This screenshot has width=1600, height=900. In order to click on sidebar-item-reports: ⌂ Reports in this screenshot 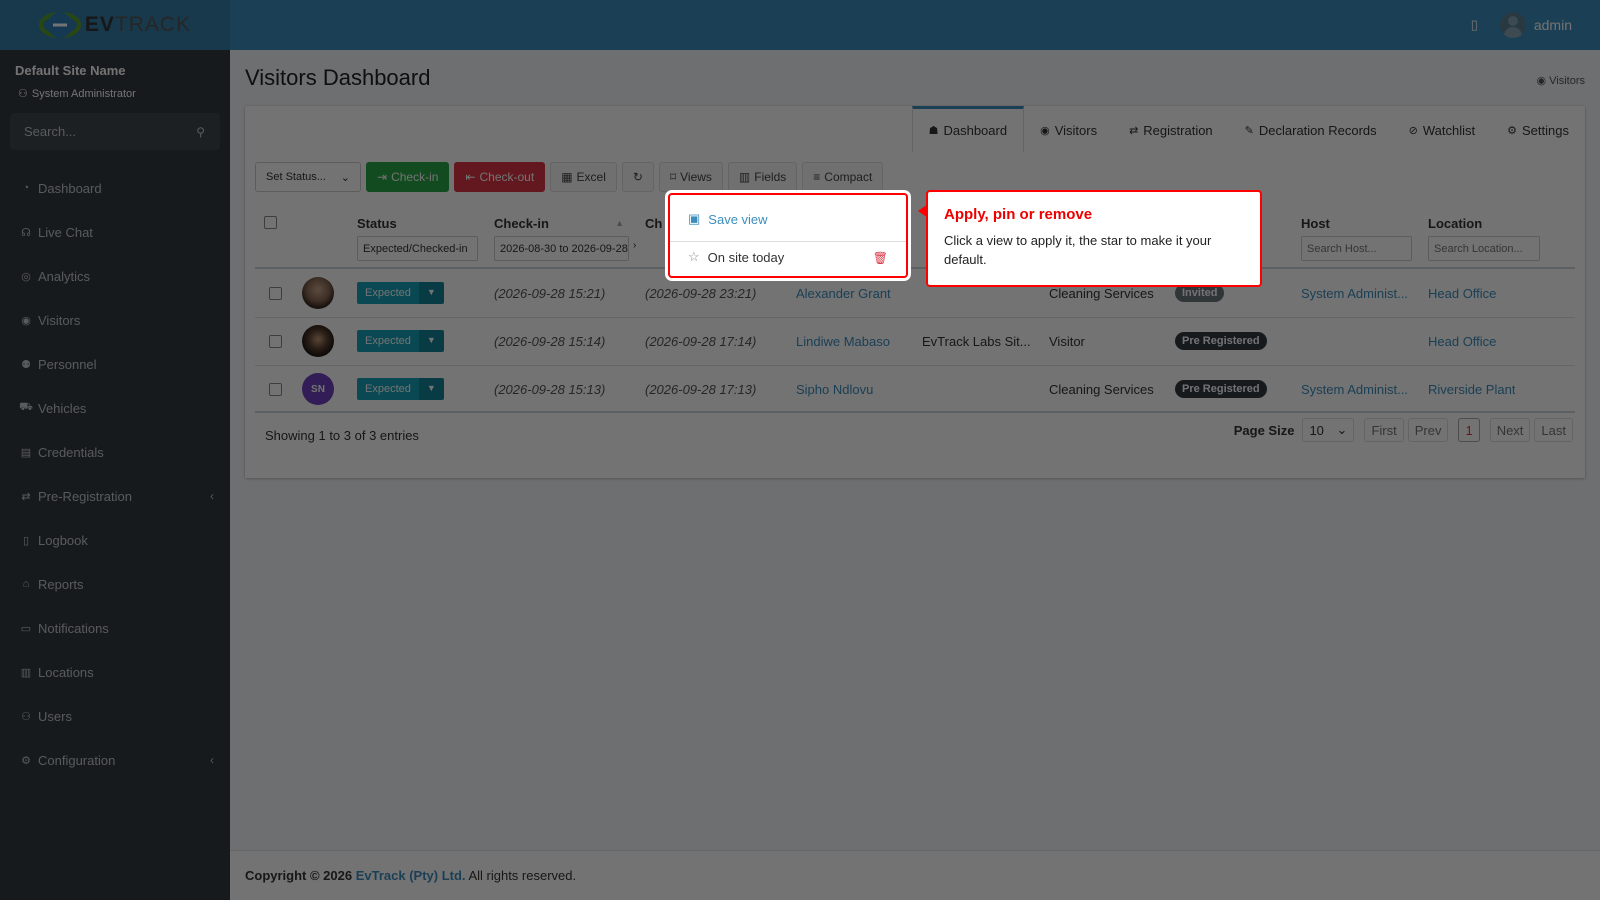, I will do `click(115, 584)`.